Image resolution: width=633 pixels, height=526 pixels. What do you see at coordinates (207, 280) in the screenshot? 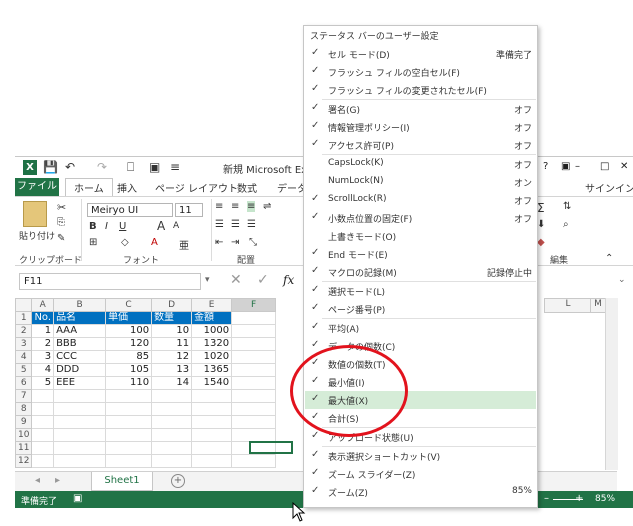
I see `name-box-dropdown-icon: ▾` at bounding box center [207, 280].